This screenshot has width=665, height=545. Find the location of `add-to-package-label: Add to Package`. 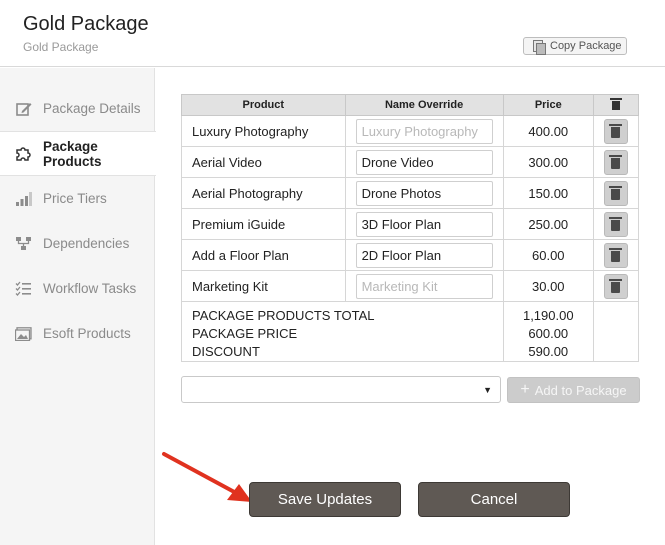

add-to-package-label: Add to Package is located at coordinates (580, 390).